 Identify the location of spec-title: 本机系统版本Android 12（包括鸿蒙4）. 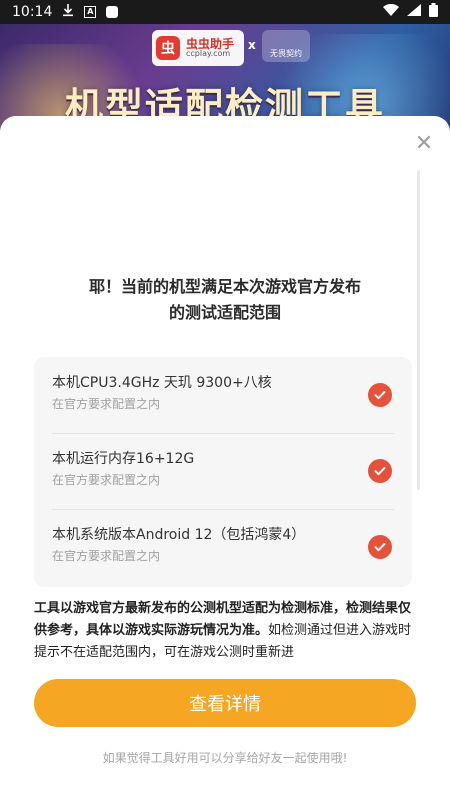
(179, 535).